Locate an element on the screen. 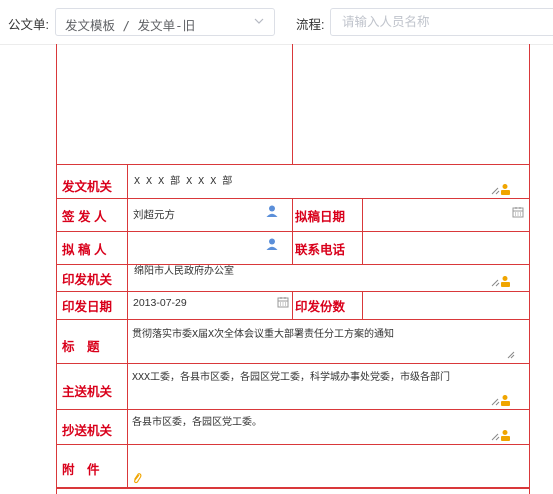 This screenshot has width=553, height=494. doc-form-select-value: 发文模板 / 发文单-旧 is located at coordinates (130, 25).